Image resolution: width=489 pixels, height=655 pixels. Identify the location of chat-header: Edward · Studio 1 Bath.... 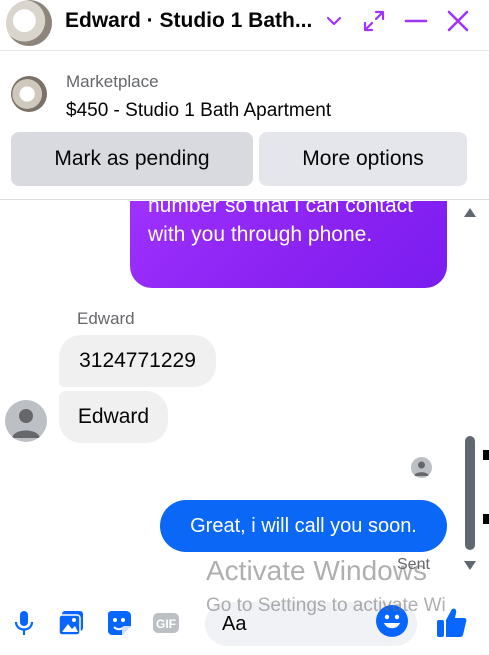
(244, 25).